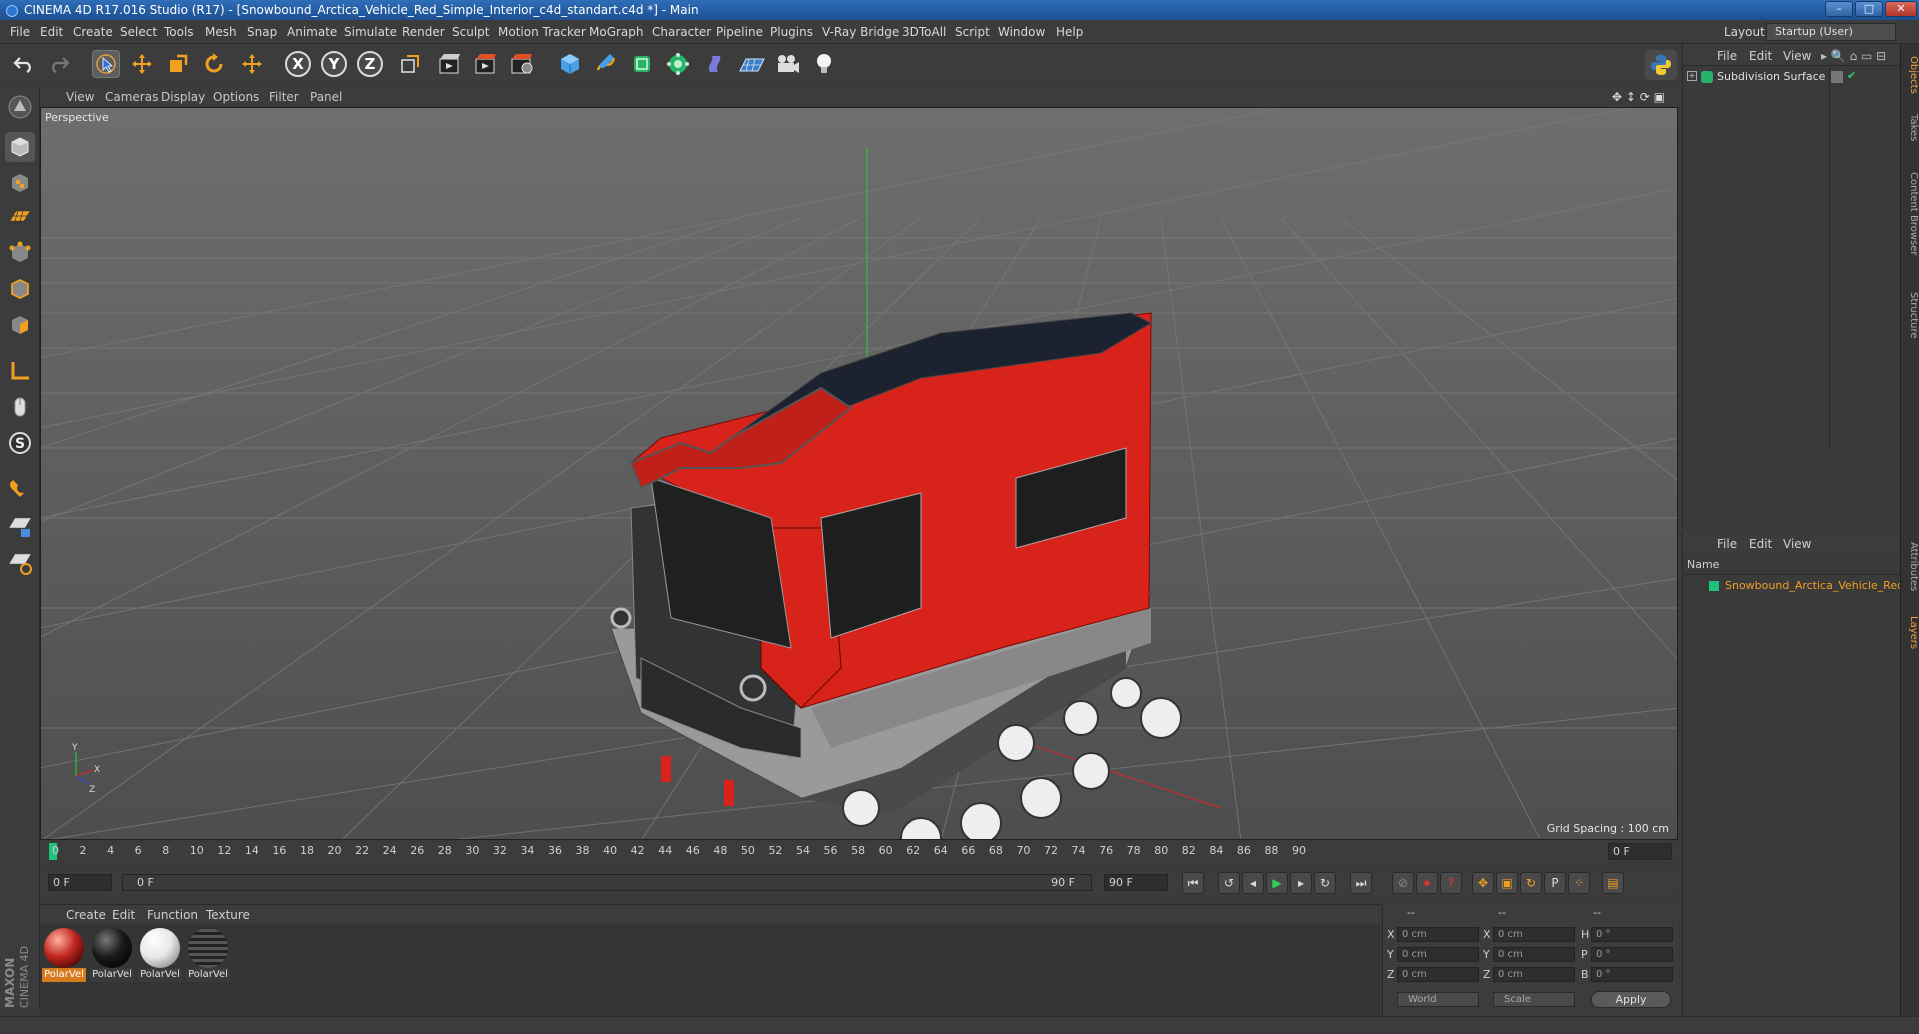 The image size is (1919, 1034). Describe the element at coordinates (410, 64) in the screenshot. I see `coordinate-system-icon` at that location.